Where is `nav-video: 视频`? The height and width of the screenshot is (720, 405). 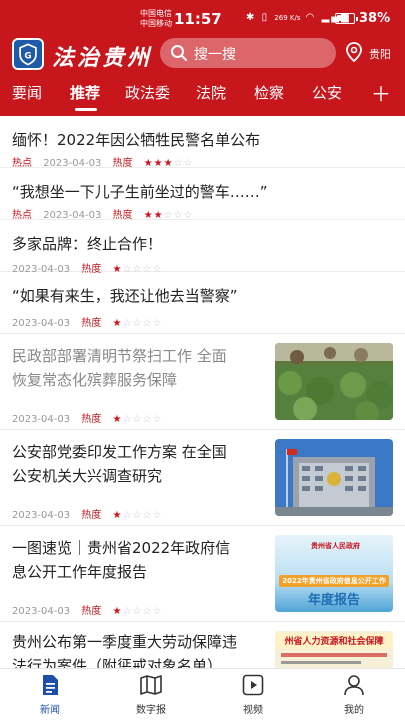 nav-video: 视频 is located at coordinates (253, 694).